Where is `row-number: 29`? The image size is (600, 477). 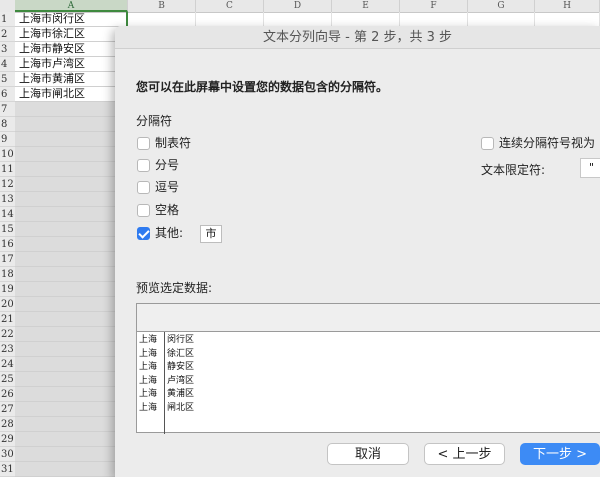 row-number: 29 is located at coordinates (7, 439).